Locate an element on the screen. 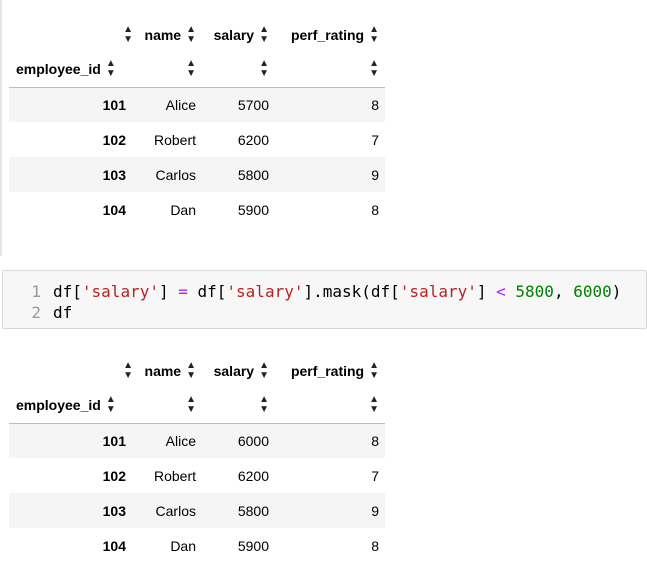  code-token: = is located at coordinates (183, 291).